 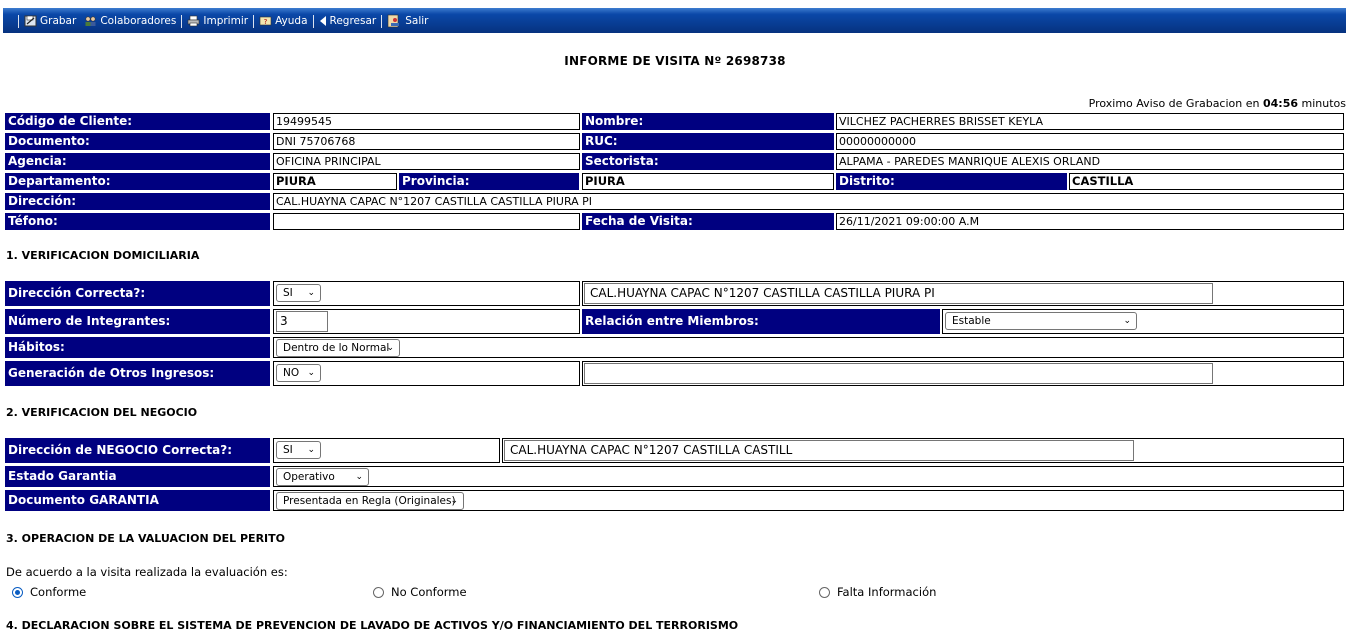 What do you see at coordinates (137, 321) in the screenshot?
I see `integrantes-label: Número de Integrantes:` at bounding box center [137, 321].